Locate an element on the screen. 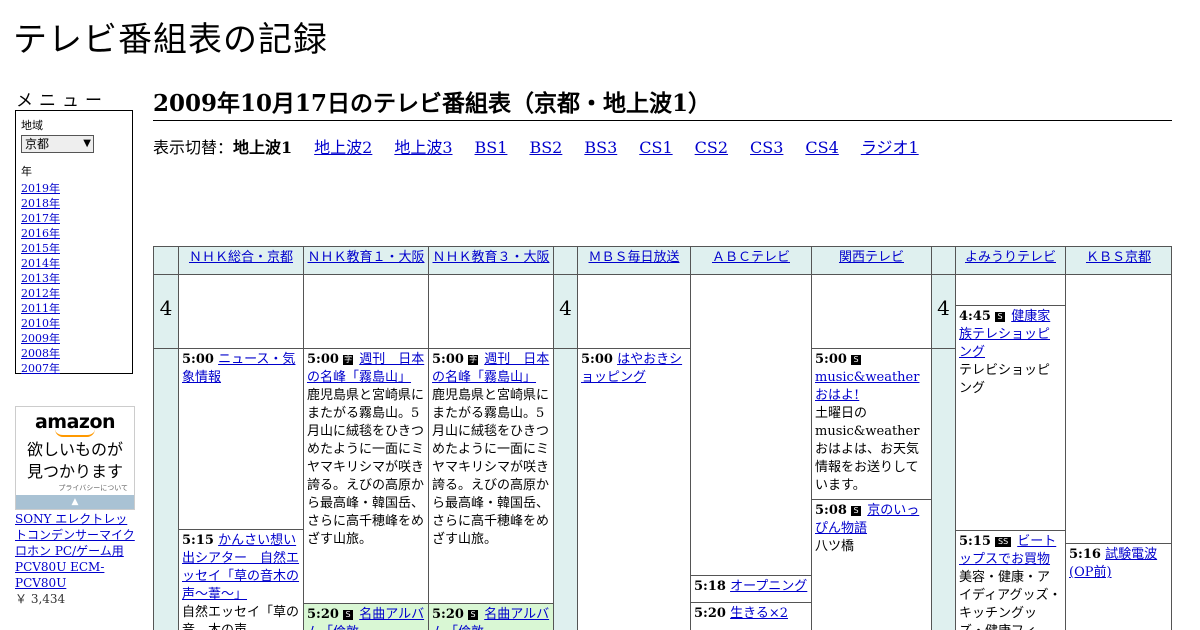 Image resolution: width=1200 pixels, height=630 pixels. channel-header: ＮＨＫ教育３・大阪 is located at coordinates (491, 260).